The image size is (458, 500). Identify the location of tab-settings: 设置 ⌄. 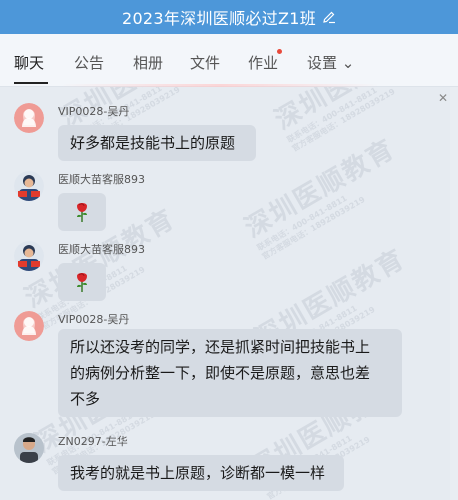
(330, 62).